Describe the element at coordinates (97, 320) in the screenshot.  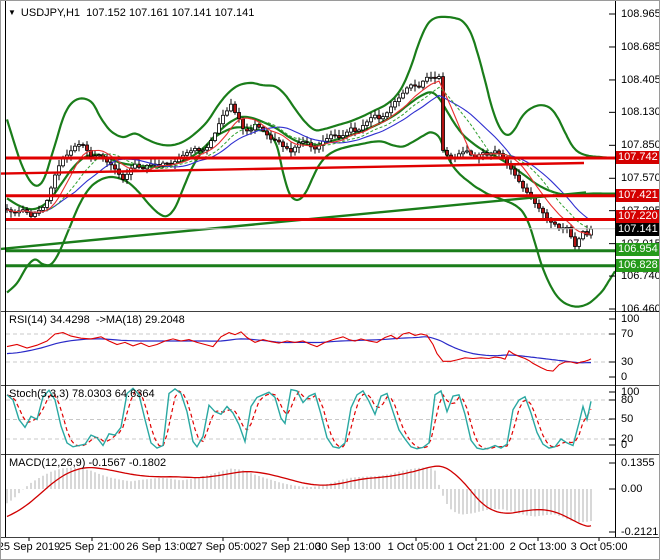
I see `rsi-indicator-label: RSI(14) 34.4298 ->MA(18) 29.2048` at that location.